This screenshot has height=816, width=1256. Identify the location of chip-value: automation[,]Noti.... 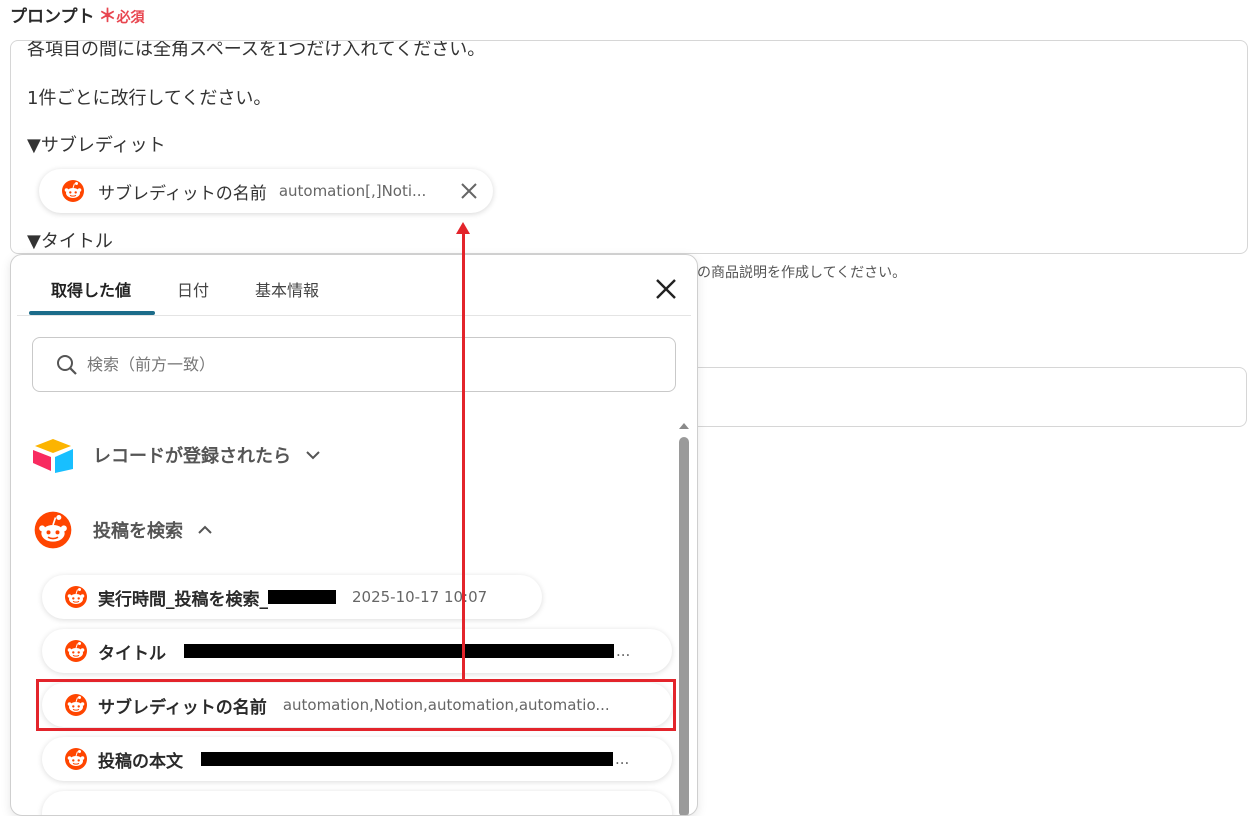
(352, 191).